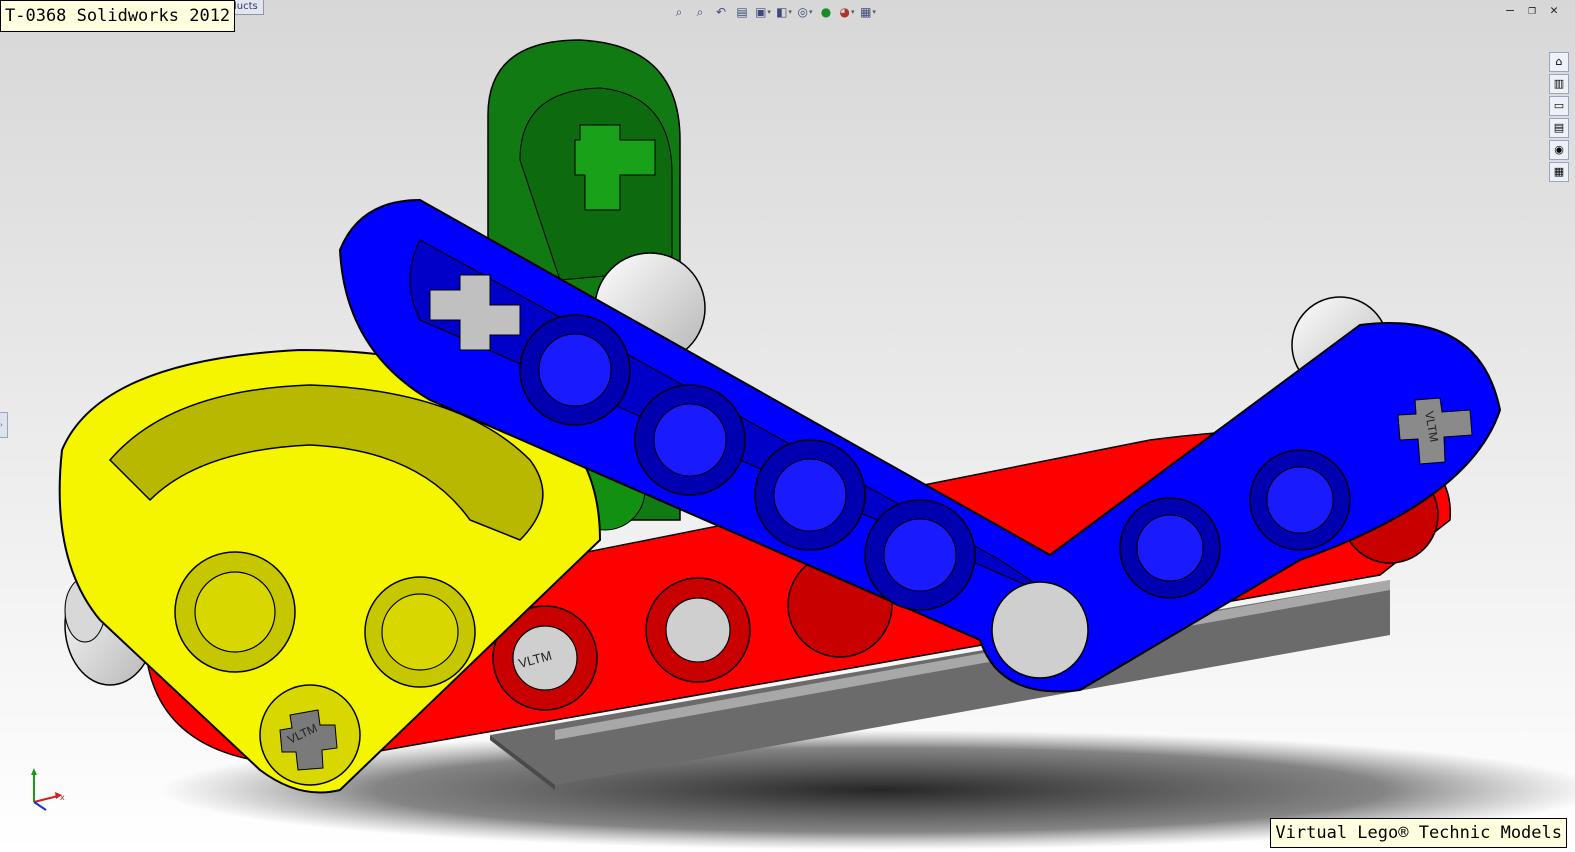 The width and height of the screenshot is (1575, 852). Describe the element at coordinates (826, 12) in the screenshot. I see `edit-appearance-icon: ●` at that location.